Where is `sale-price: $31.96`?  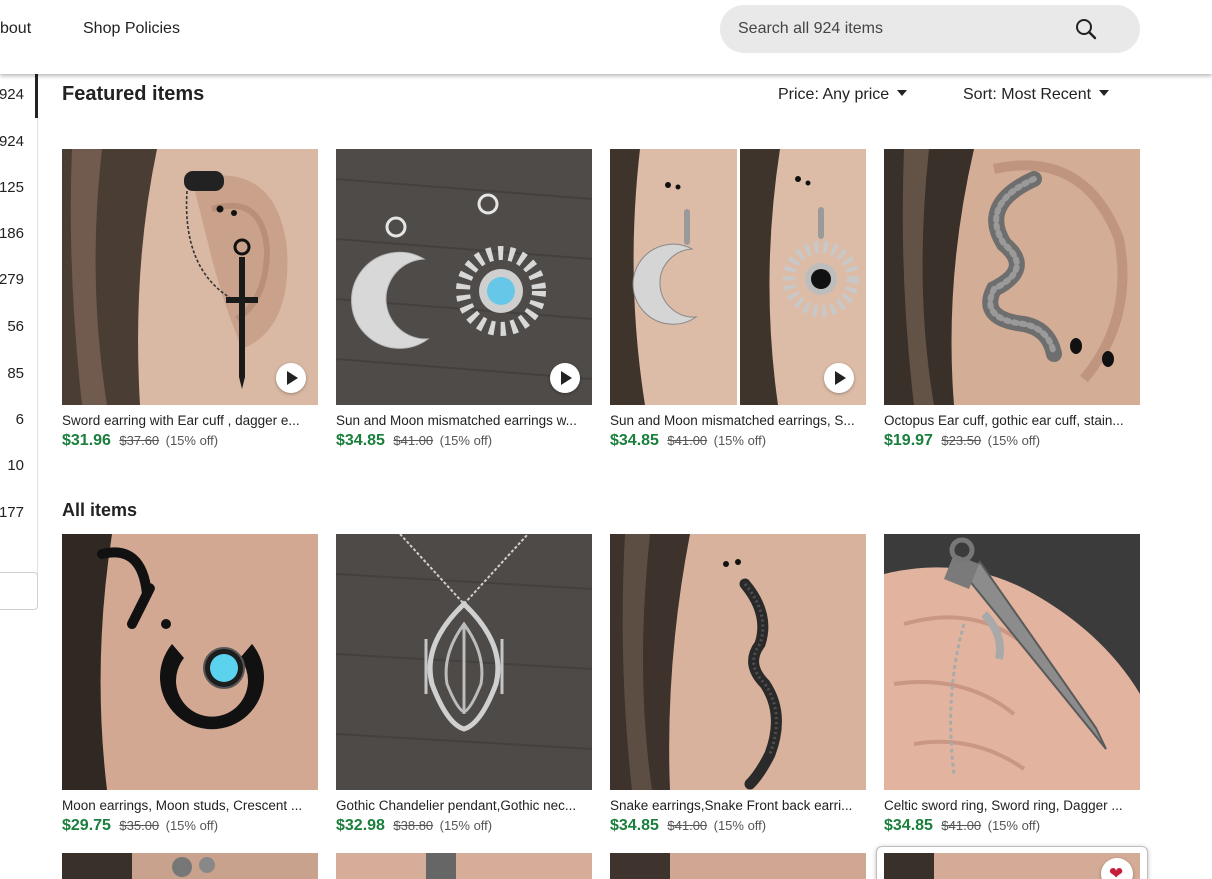
sale-price: $31.96 is located at coordinates (86, 440).